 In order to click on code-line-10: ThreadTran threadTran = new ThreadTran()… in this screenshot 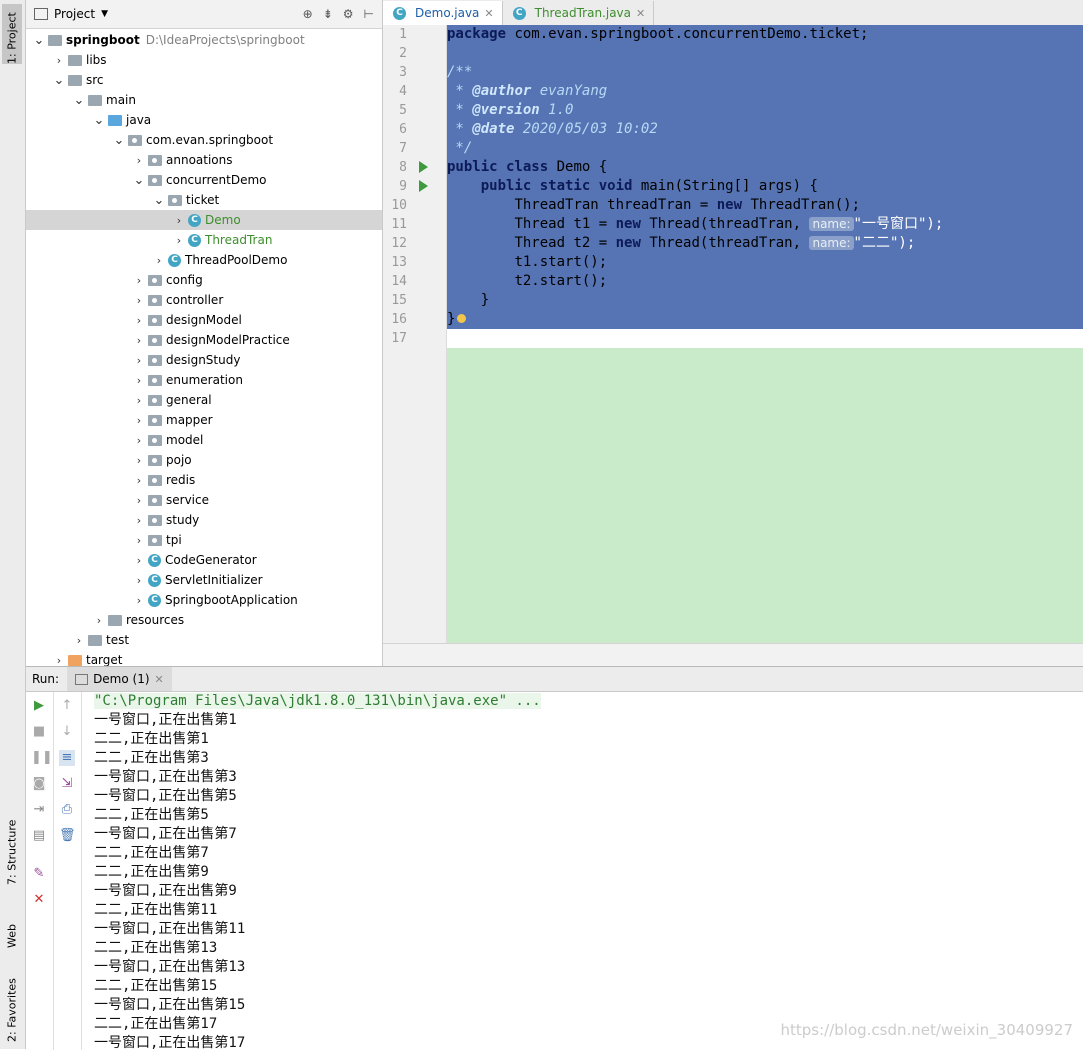, I will do `click(765, 205)`.